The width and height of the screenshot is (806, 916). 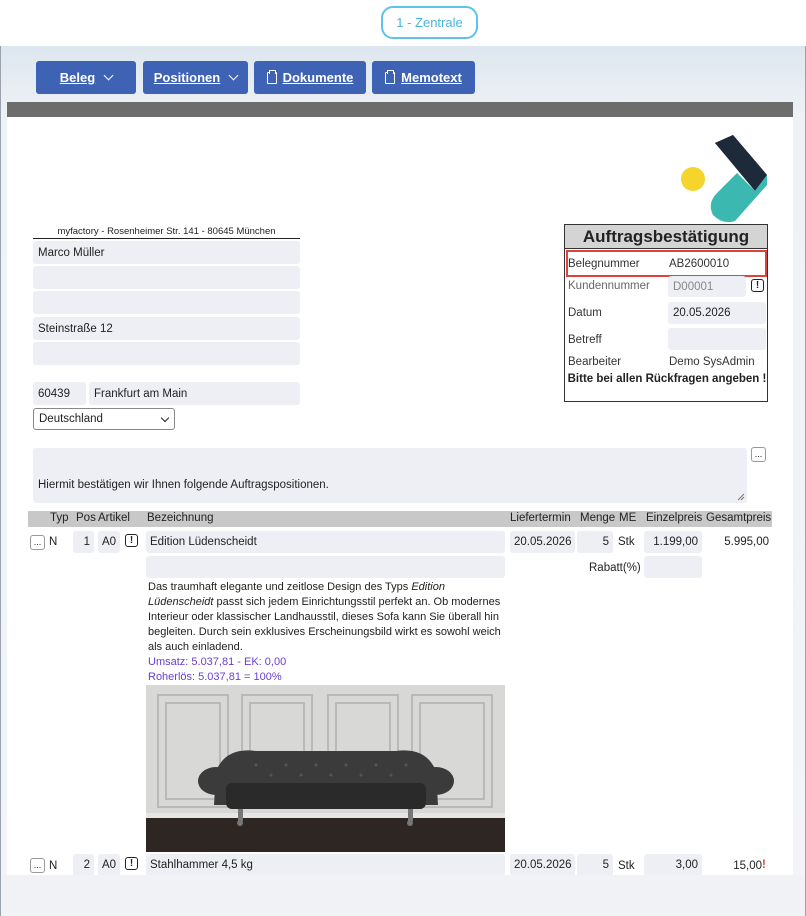 I want to click on beleg-menu-button: Beleg, so click(x=86, y=77).